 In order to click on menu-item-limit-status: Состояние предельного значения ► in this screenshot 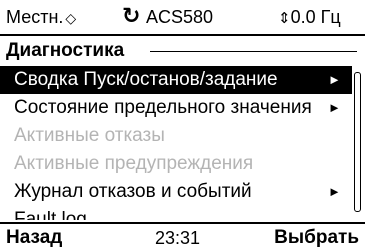, I will do `click(176, 108)`.